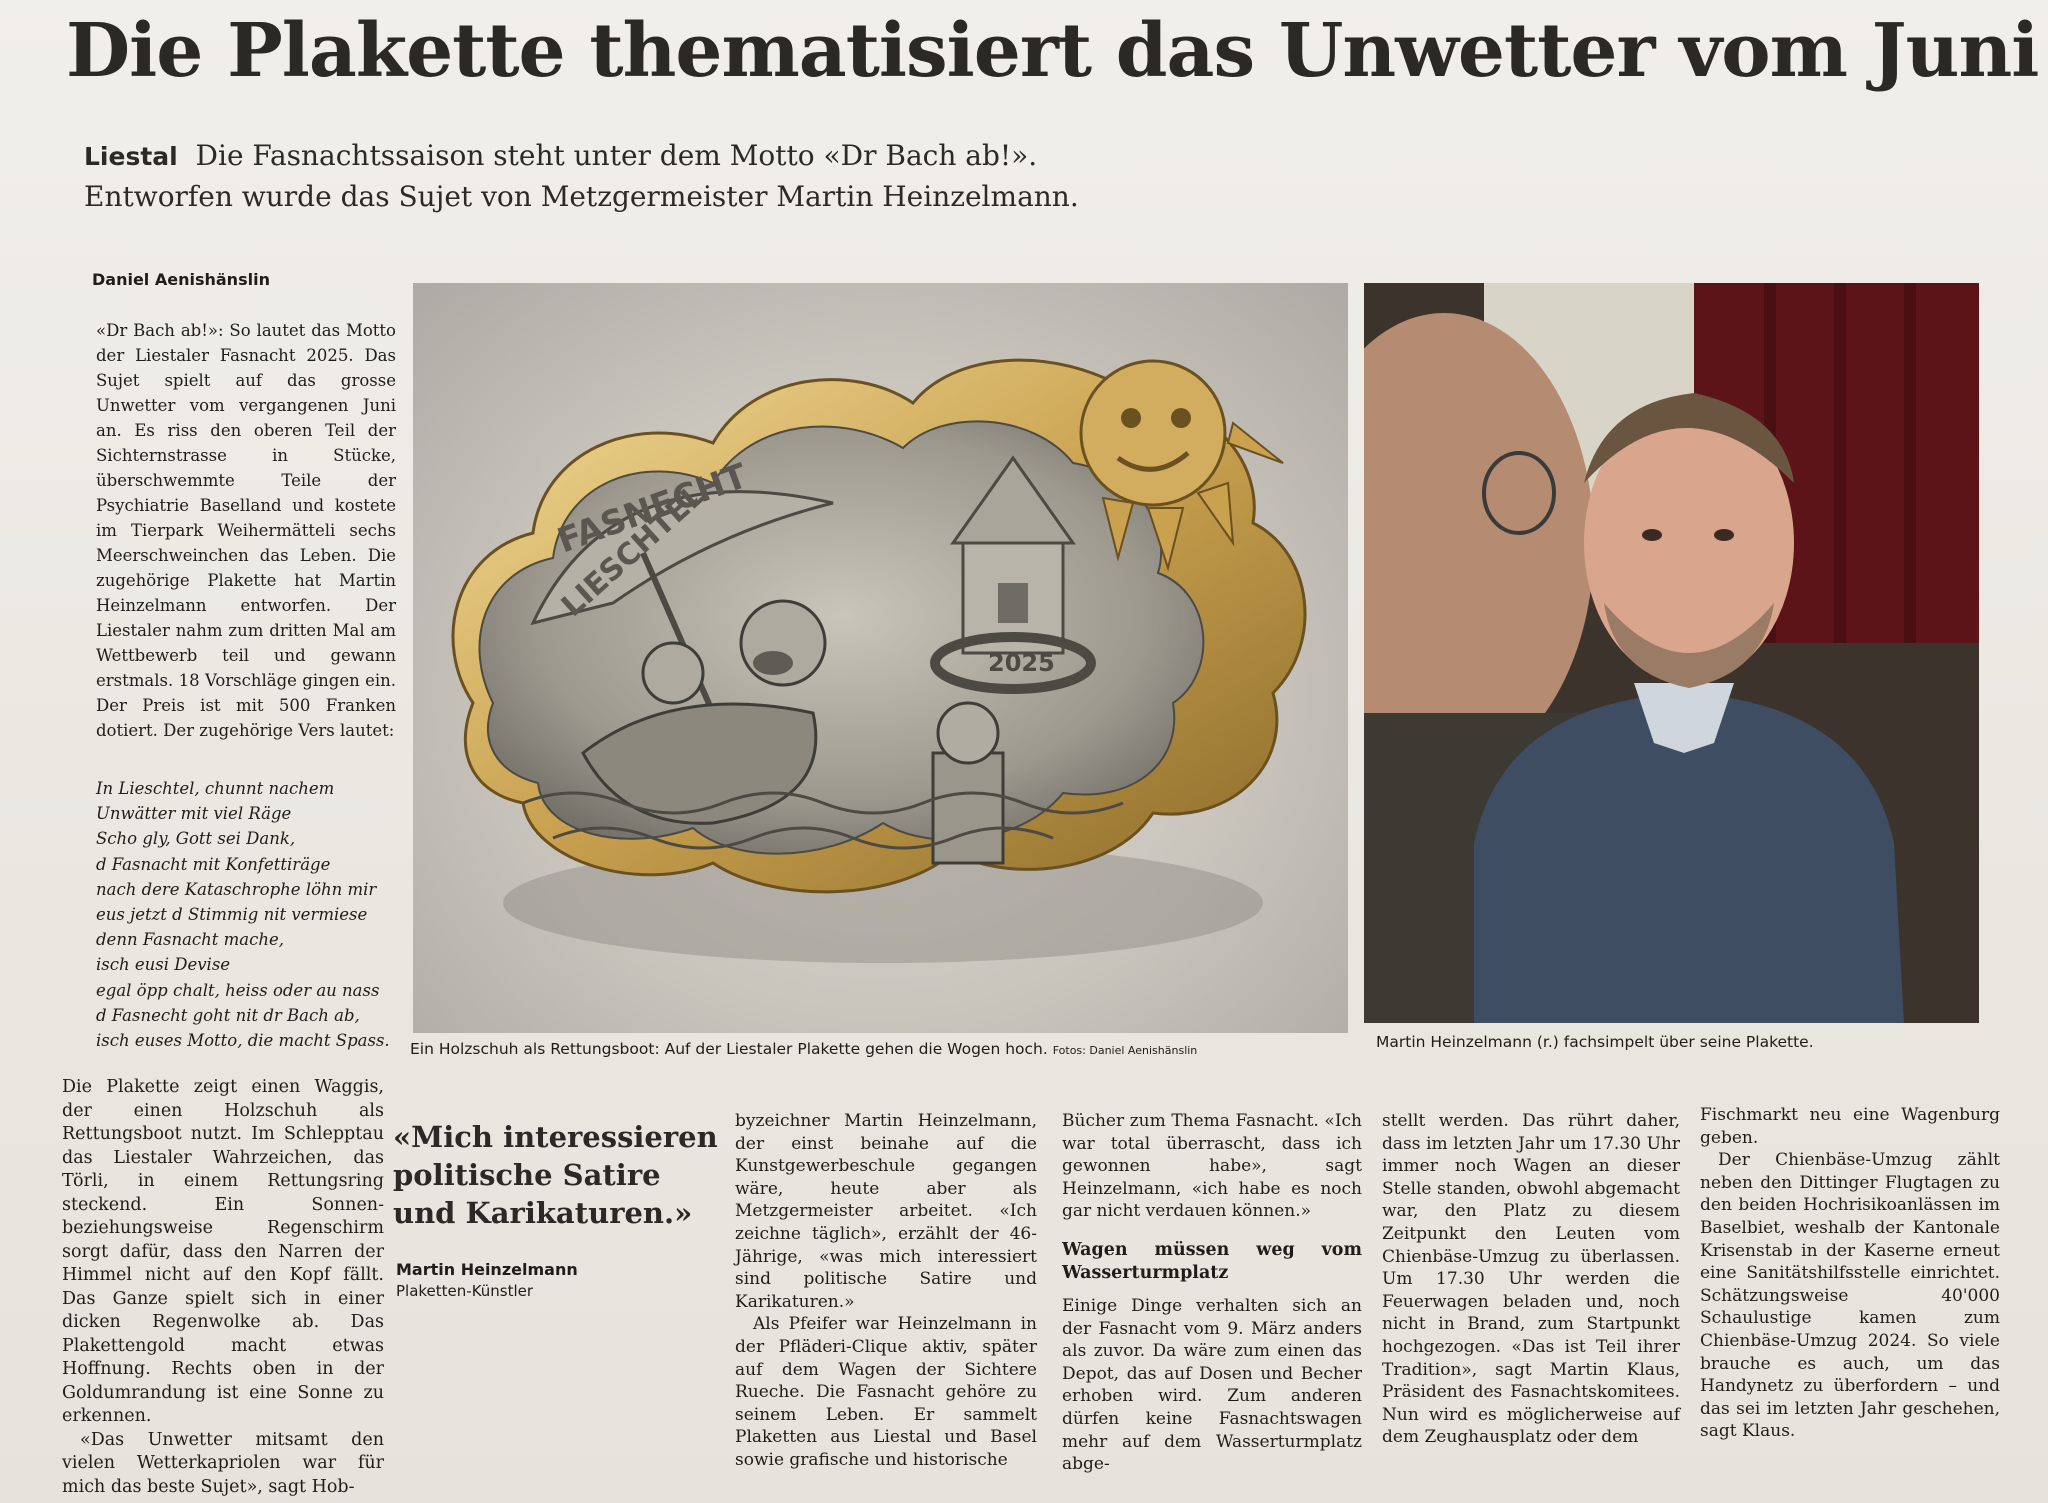  Describe the element at coordinates (190, 940) in the screenshot. I see `verse-line: denn Fasnacht mache,` at that location.